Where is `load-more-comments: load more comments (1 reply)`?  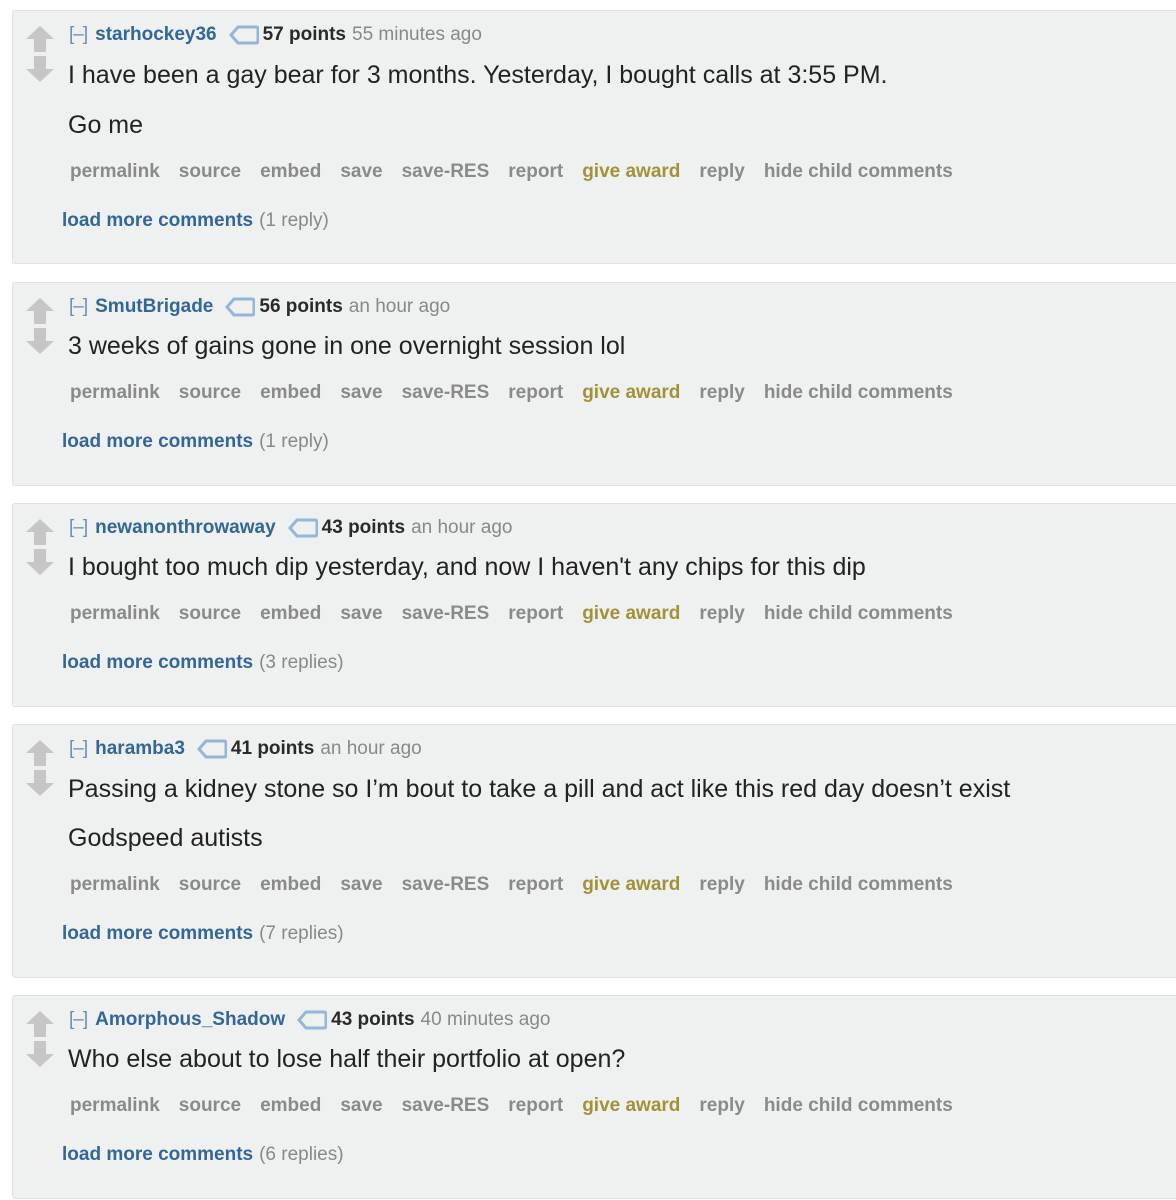
load-more-comments: load more comments (1 reply) is located at coordinates (195, 221).